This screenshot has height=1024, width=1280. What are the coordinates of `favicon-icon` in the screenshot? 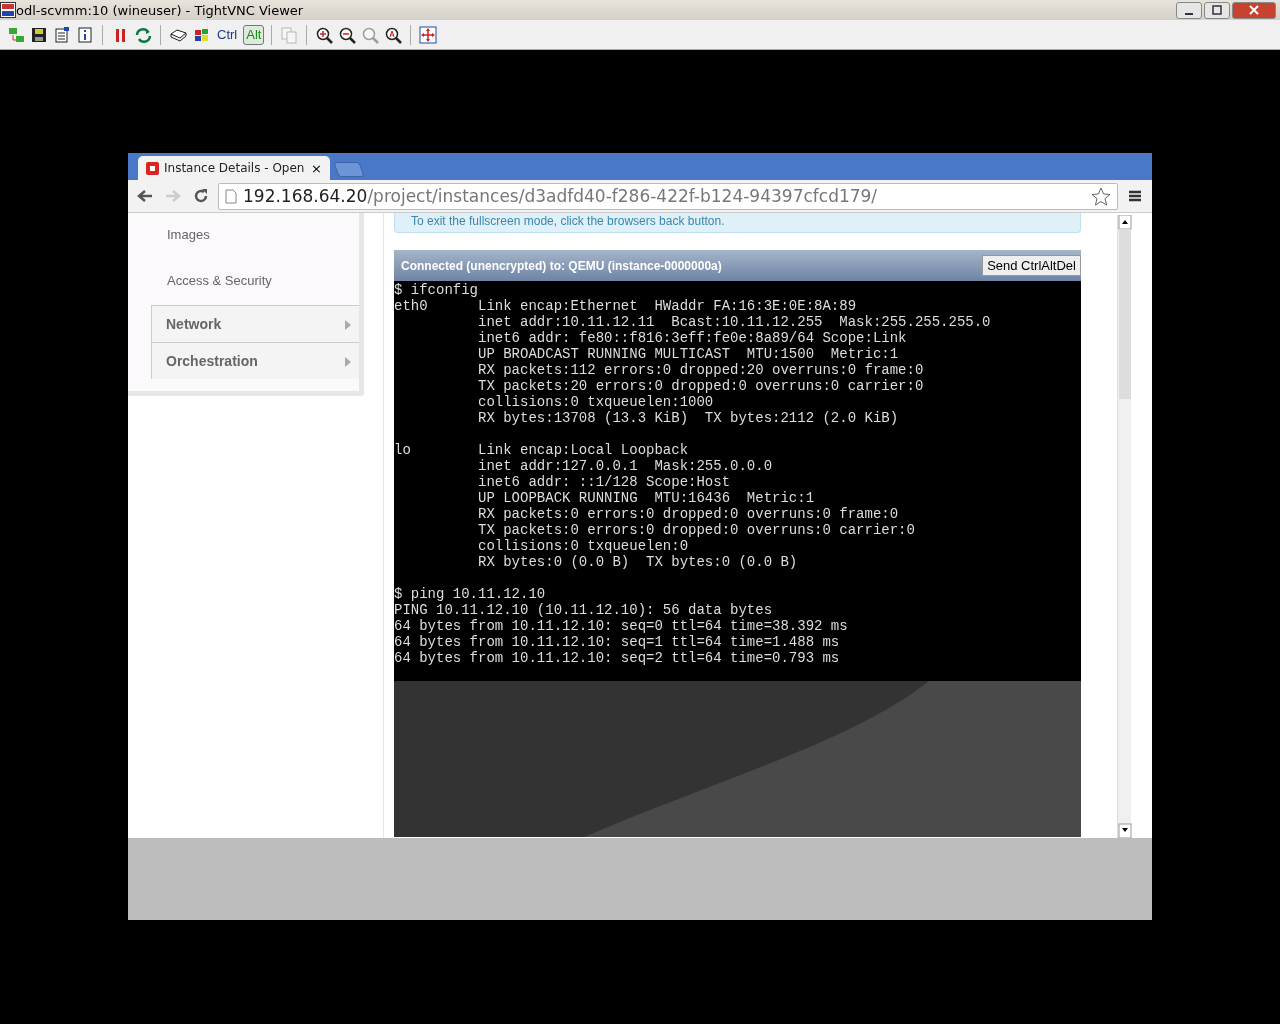 It's located at (152, 168).